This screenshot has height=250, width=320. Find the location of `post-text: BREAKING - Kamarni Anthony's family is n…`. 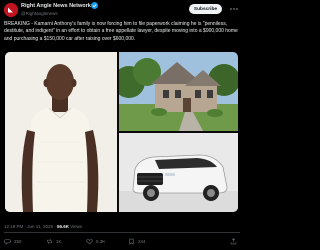

post-text: BREAKING - Kamarni Anthony's family is n… is located at coordinates (121, 31).